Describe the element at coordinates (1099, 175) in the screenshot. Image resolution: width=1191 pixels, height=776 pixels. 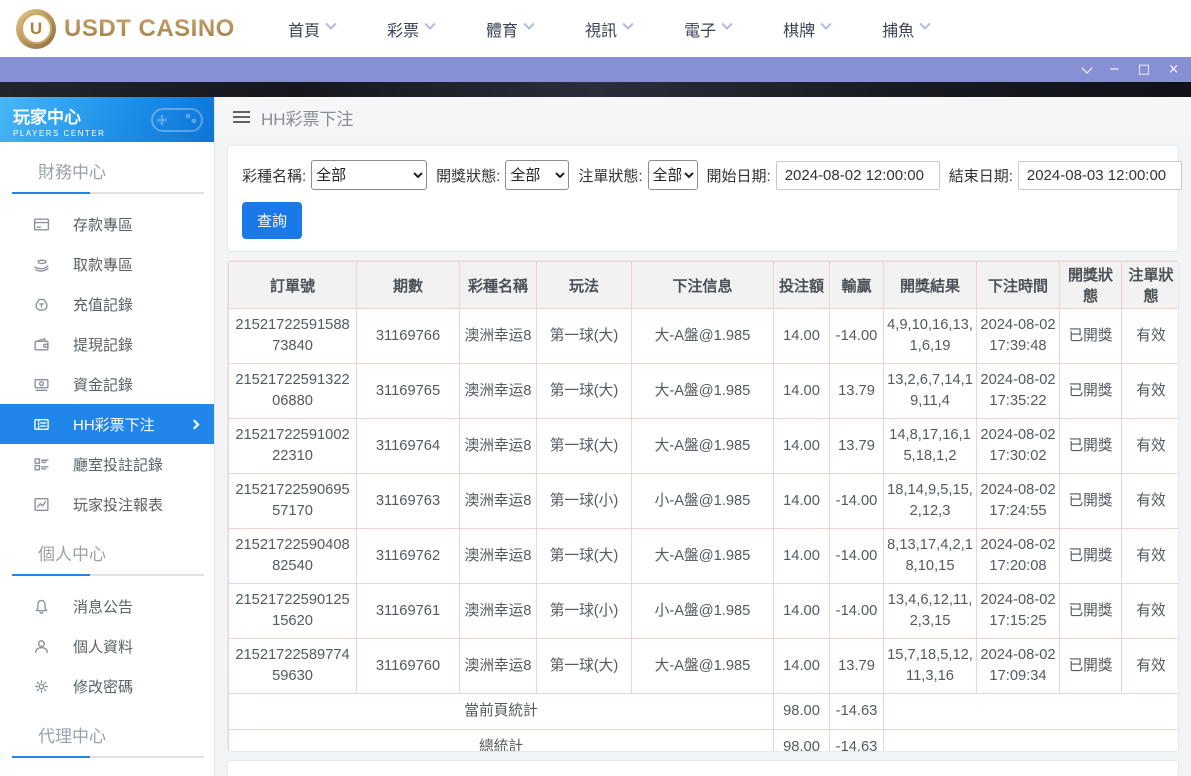
I see `end-date-input` at that location.